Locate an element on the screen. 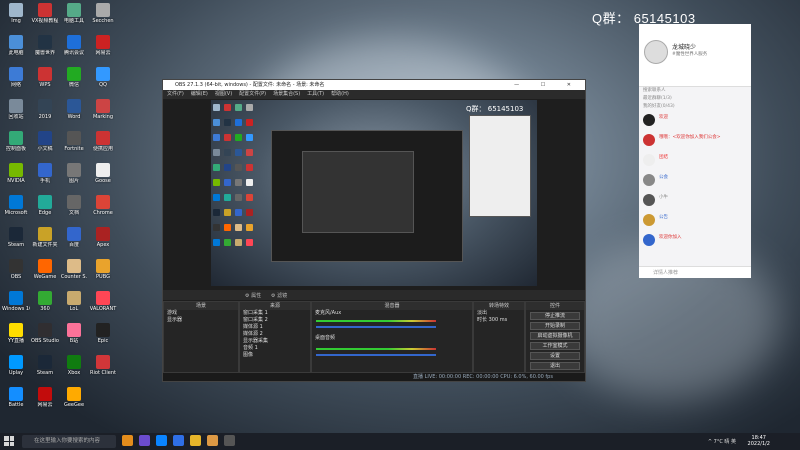 This screenshot has width=800, height=450. chat-message: 团结 is located at coordinates (695, 161).